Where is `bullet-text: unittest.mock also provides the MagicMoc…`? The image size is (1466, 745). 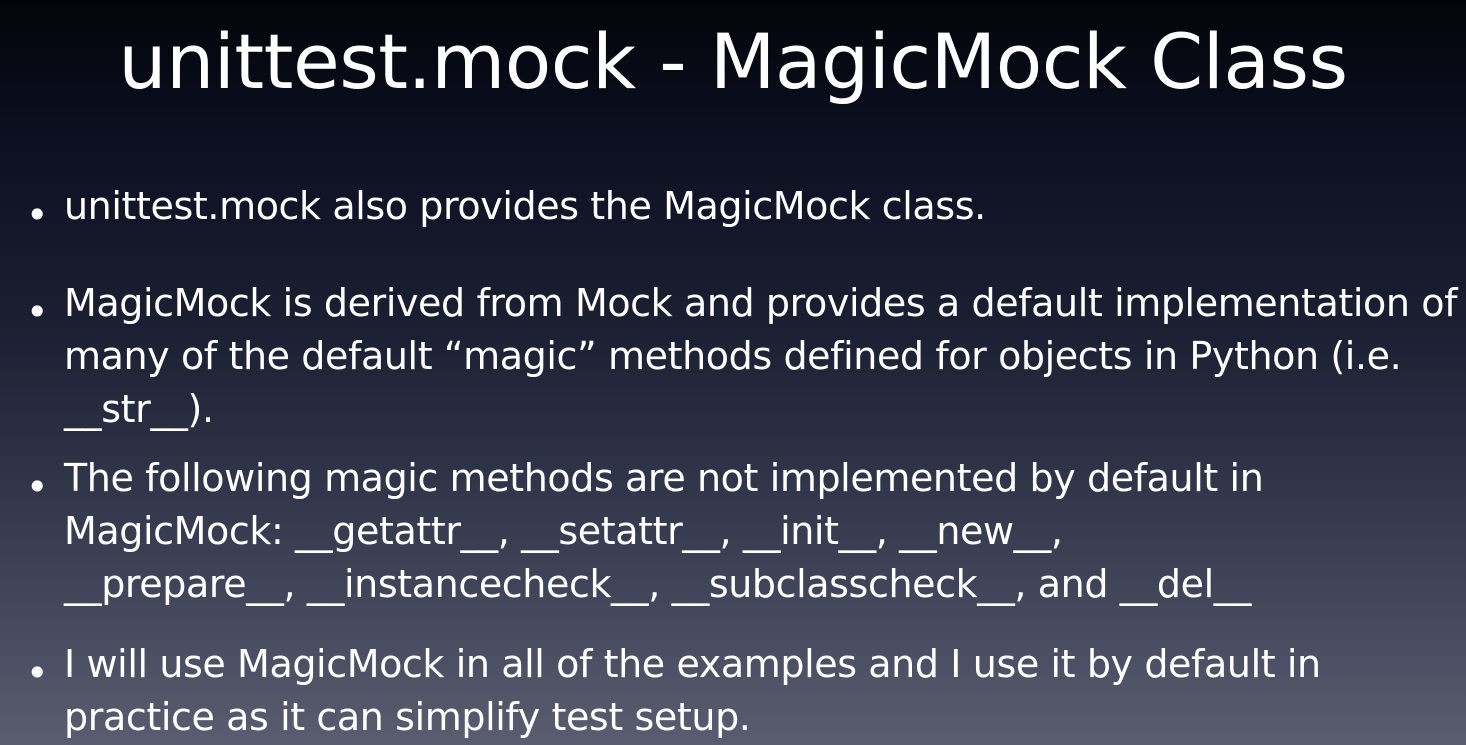 bullet-text: unittest.mock also provides the MagicMoc… is located at coordinates (525, 206).